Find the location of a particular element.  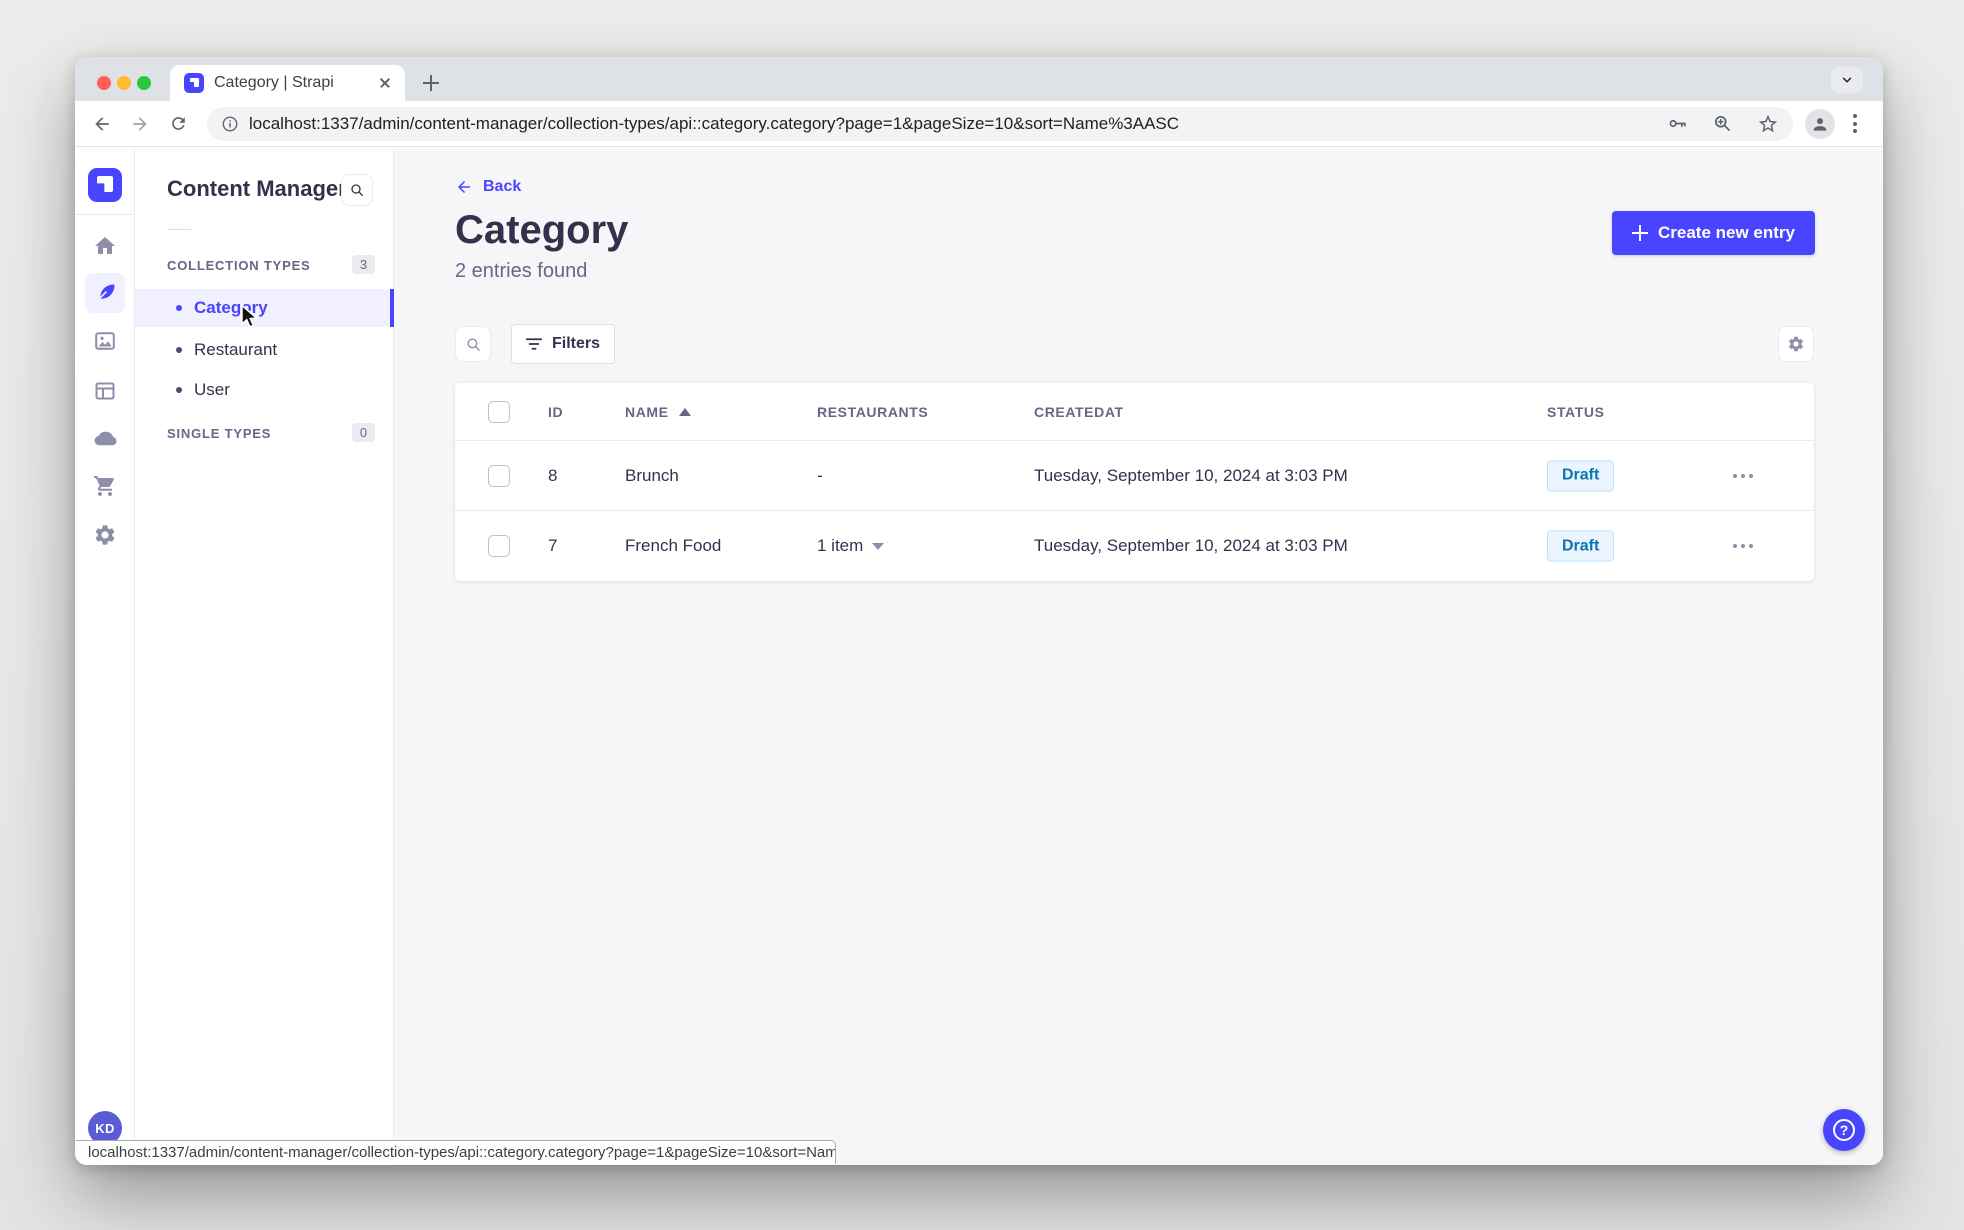

nav-rail: KD is located at coordinates (105, 656).